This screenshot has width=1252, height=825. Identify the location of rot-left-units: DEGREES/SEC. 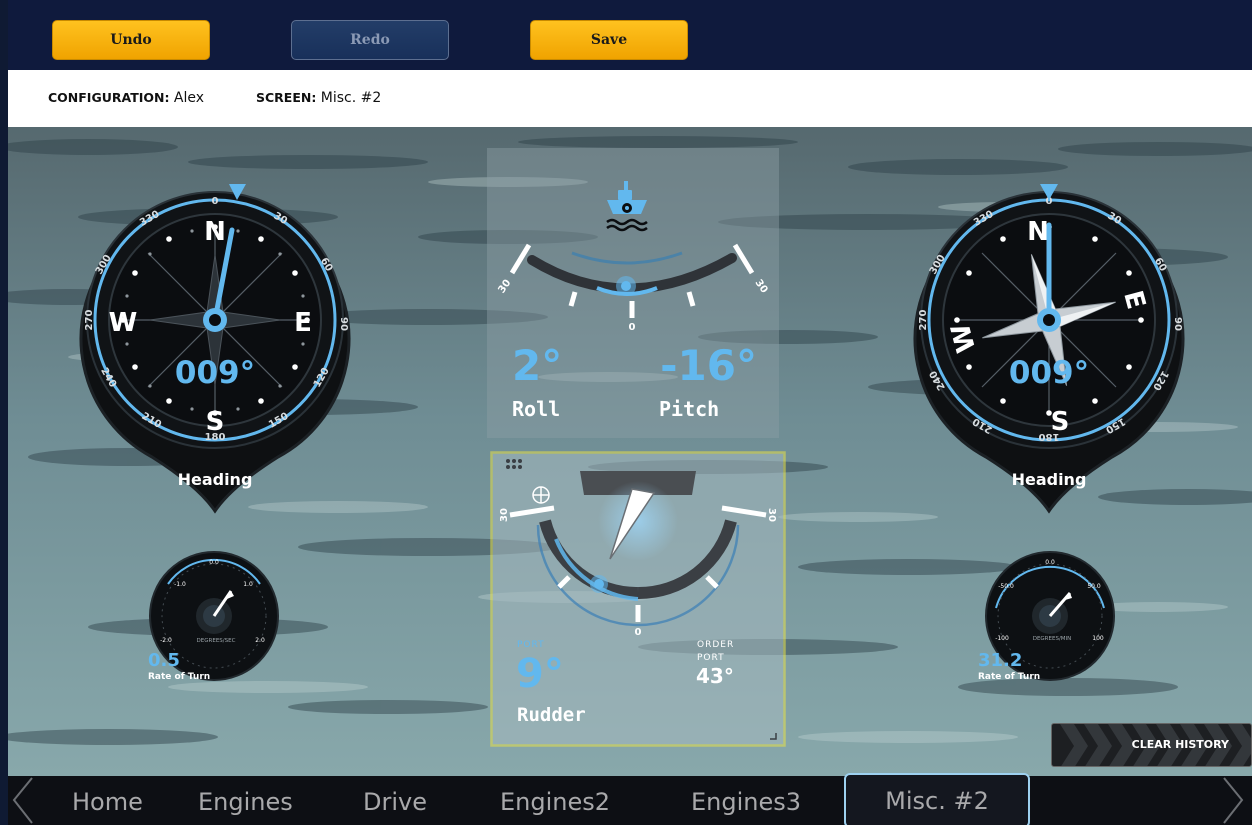
(216, 641).